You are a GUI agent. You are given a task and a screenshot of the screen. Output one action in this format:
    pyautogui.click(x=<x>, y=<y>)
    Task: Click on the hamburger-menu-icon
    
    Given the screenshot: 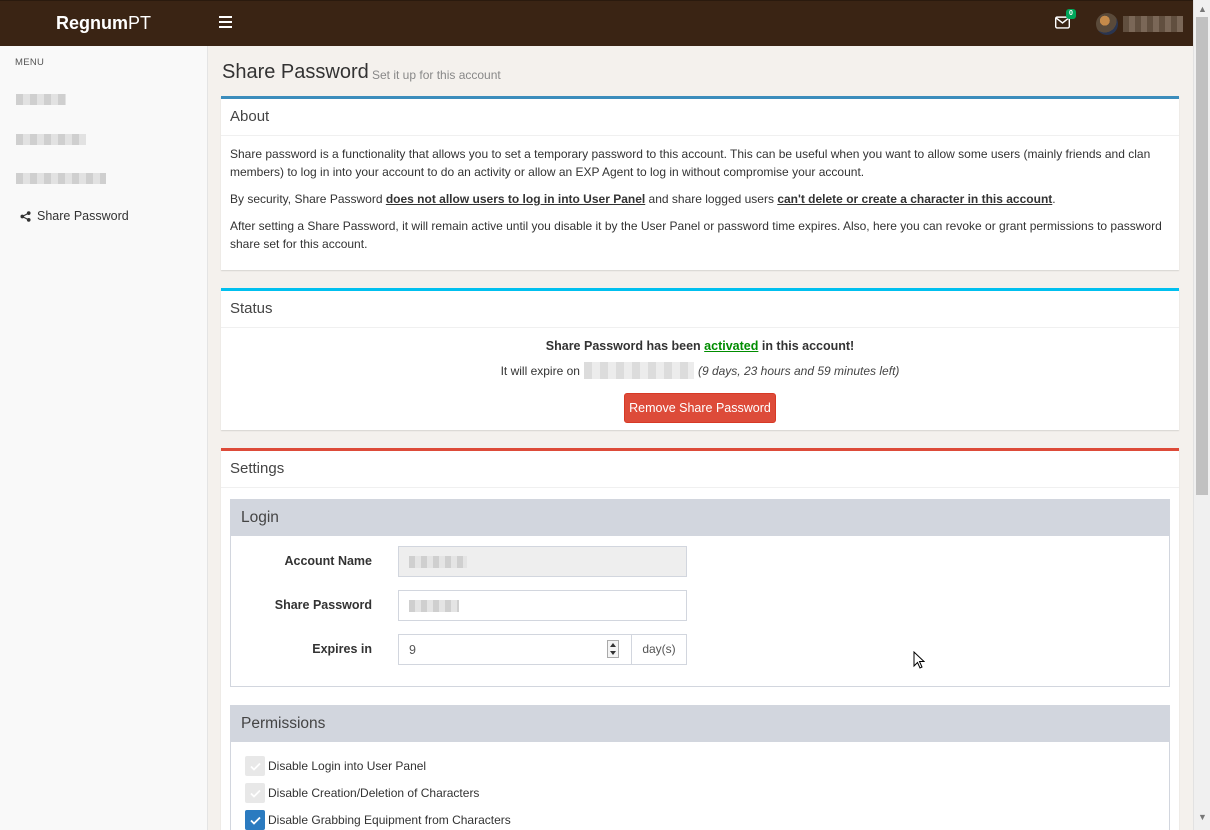 What is the action you would take?
    pyautogui.click(x=225, y=23)
    